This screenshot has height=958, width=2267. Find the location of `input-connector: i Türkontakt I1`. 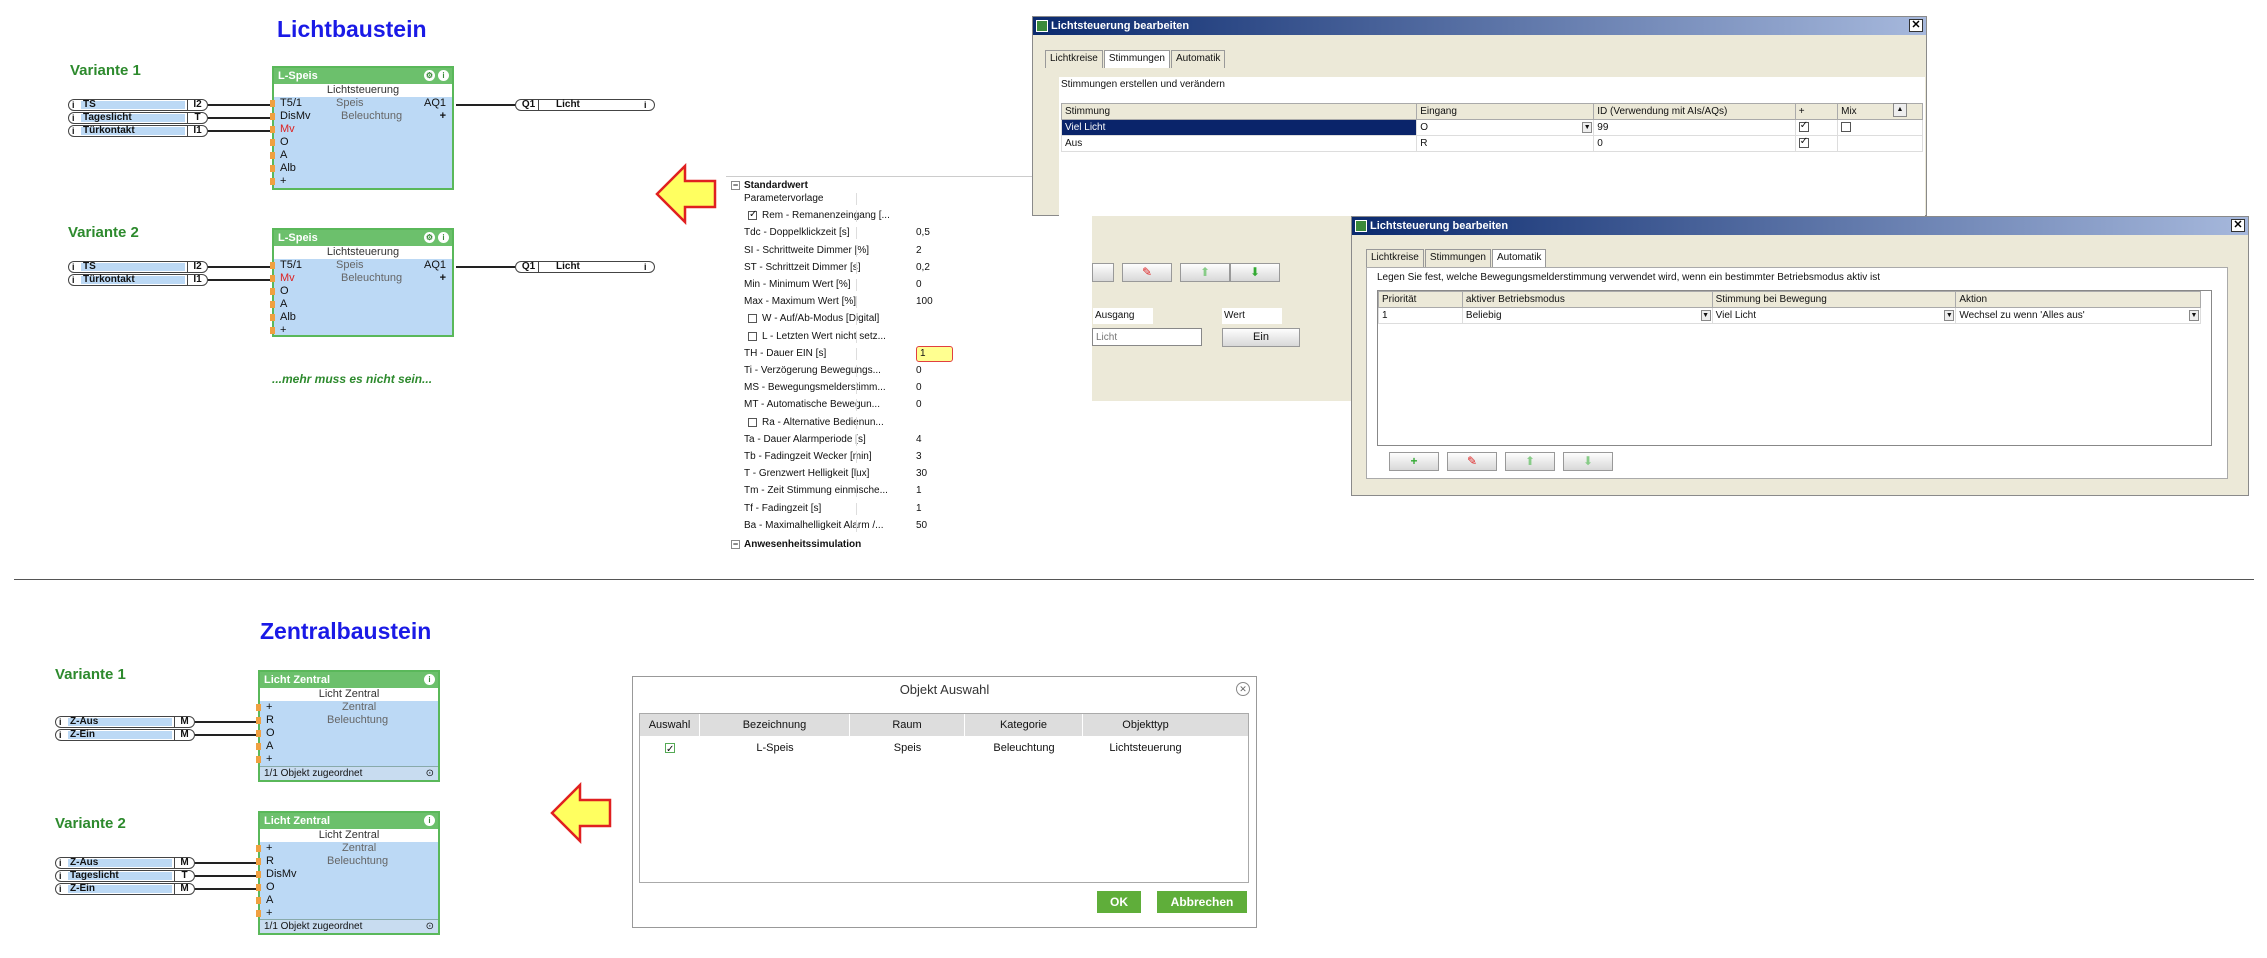

input-connector: i Türkontakt I1 is located at coordinates (138, 131).